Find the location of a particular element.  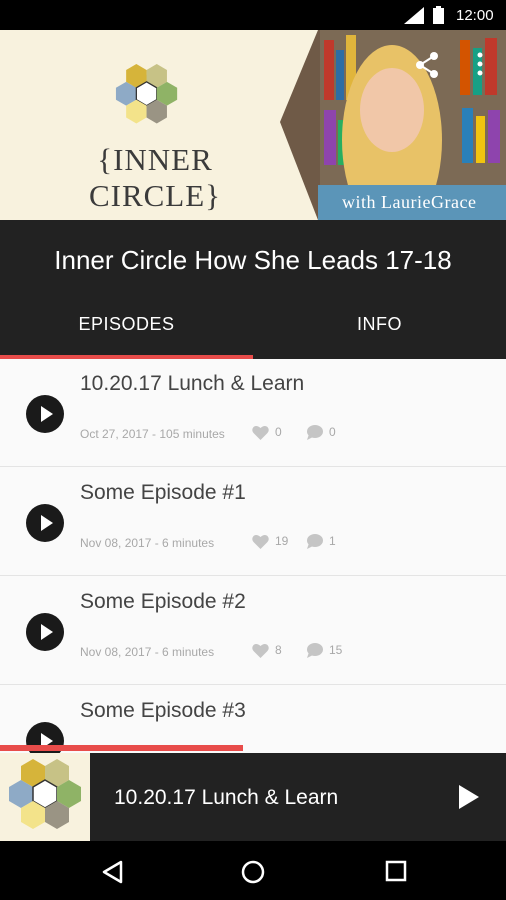

now-playing-title: 10.20.17 Lunch & Learn is located at coordinates (226, 797).